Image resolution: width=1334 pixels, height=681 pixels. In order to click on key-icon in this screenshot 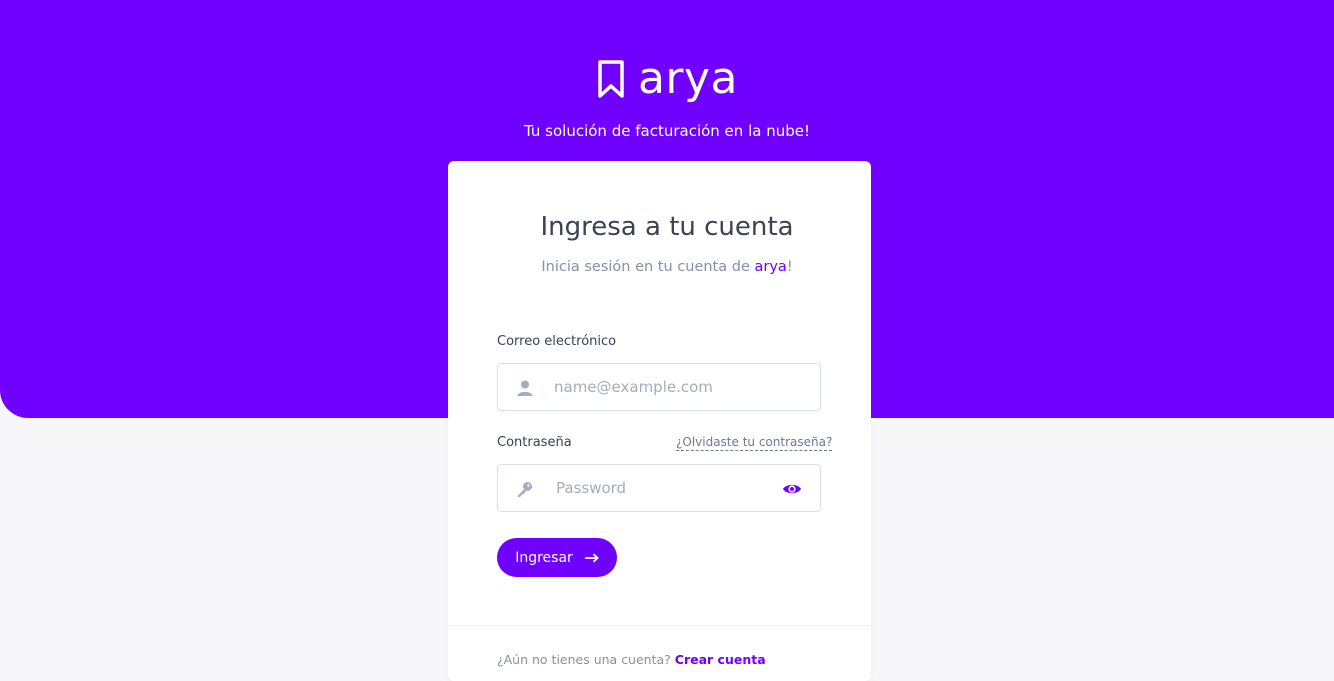, I will do `click(525, 489)`.